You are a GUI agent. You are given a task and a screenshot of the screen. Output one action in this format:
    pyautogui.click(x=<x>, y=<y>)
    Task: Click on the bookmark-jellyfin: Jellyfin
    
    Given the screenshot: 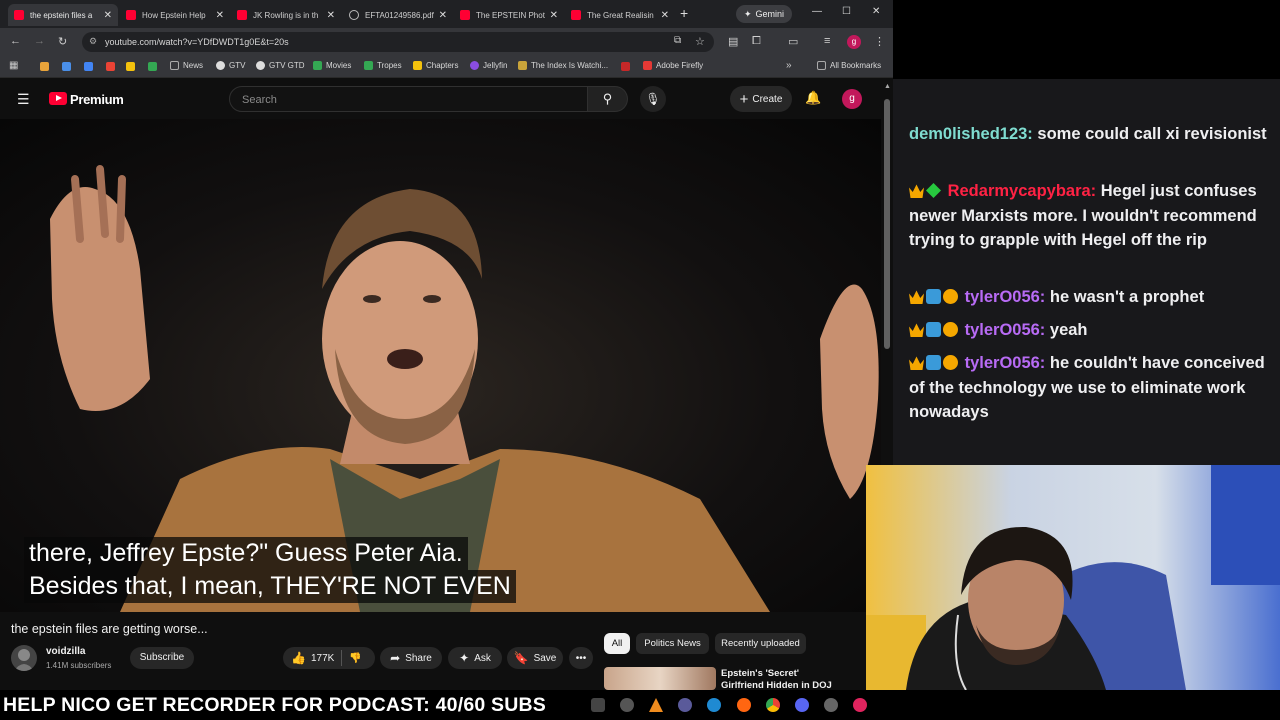 What is the action you would take?
    pyautogui.click(x=488, y=65)
    